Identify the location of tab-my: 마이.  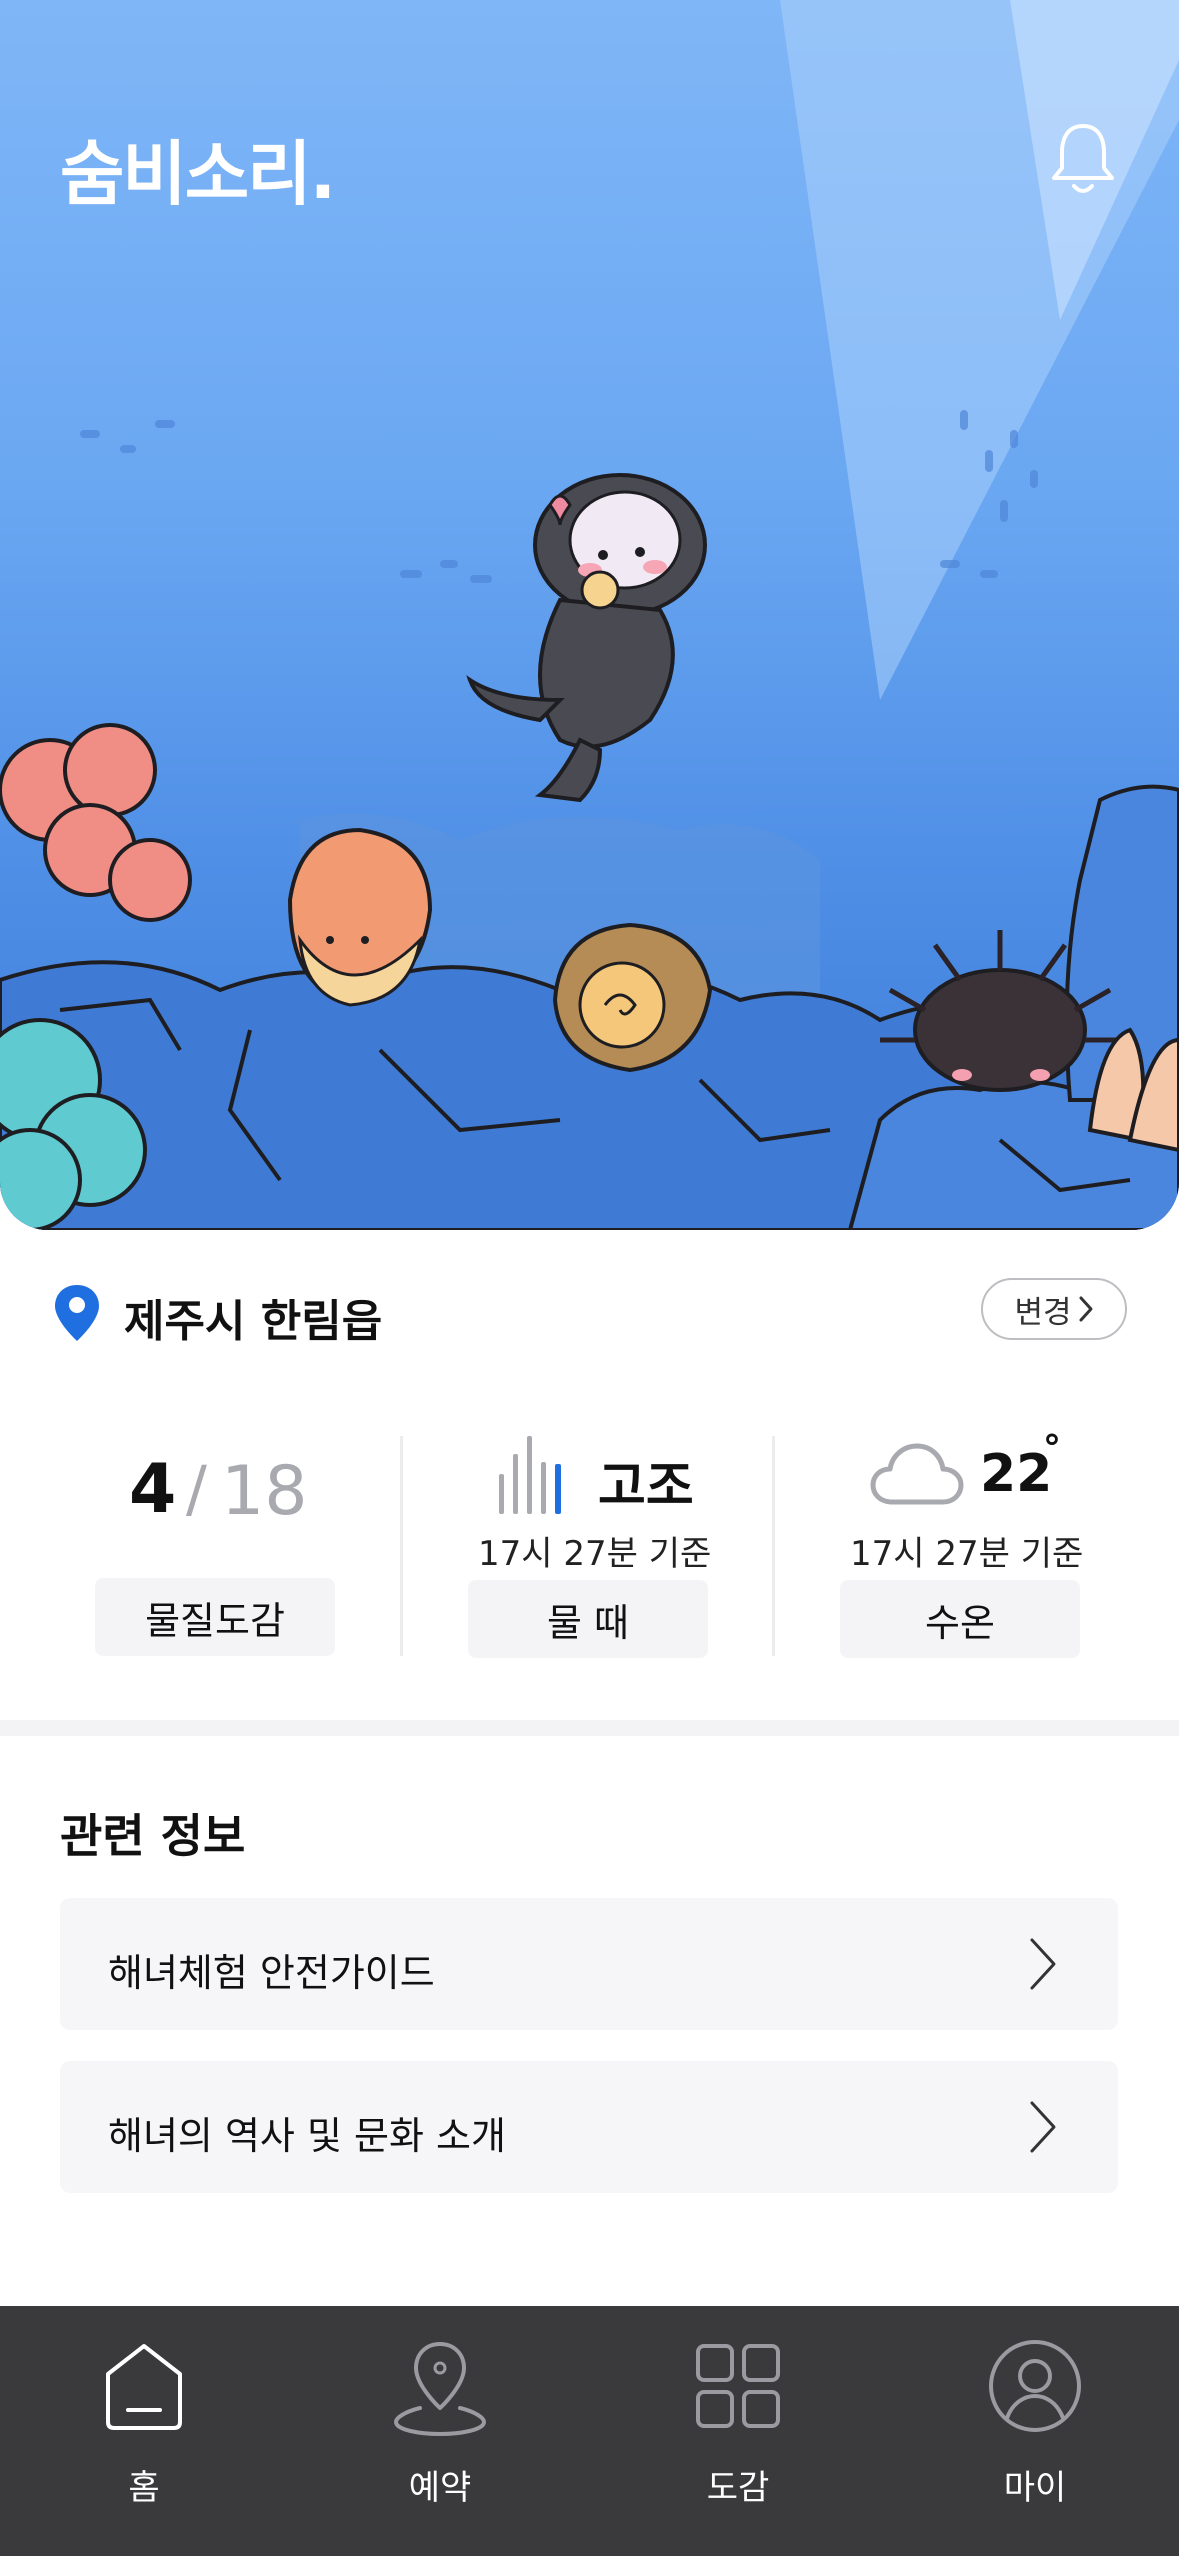
(1035, 2426).